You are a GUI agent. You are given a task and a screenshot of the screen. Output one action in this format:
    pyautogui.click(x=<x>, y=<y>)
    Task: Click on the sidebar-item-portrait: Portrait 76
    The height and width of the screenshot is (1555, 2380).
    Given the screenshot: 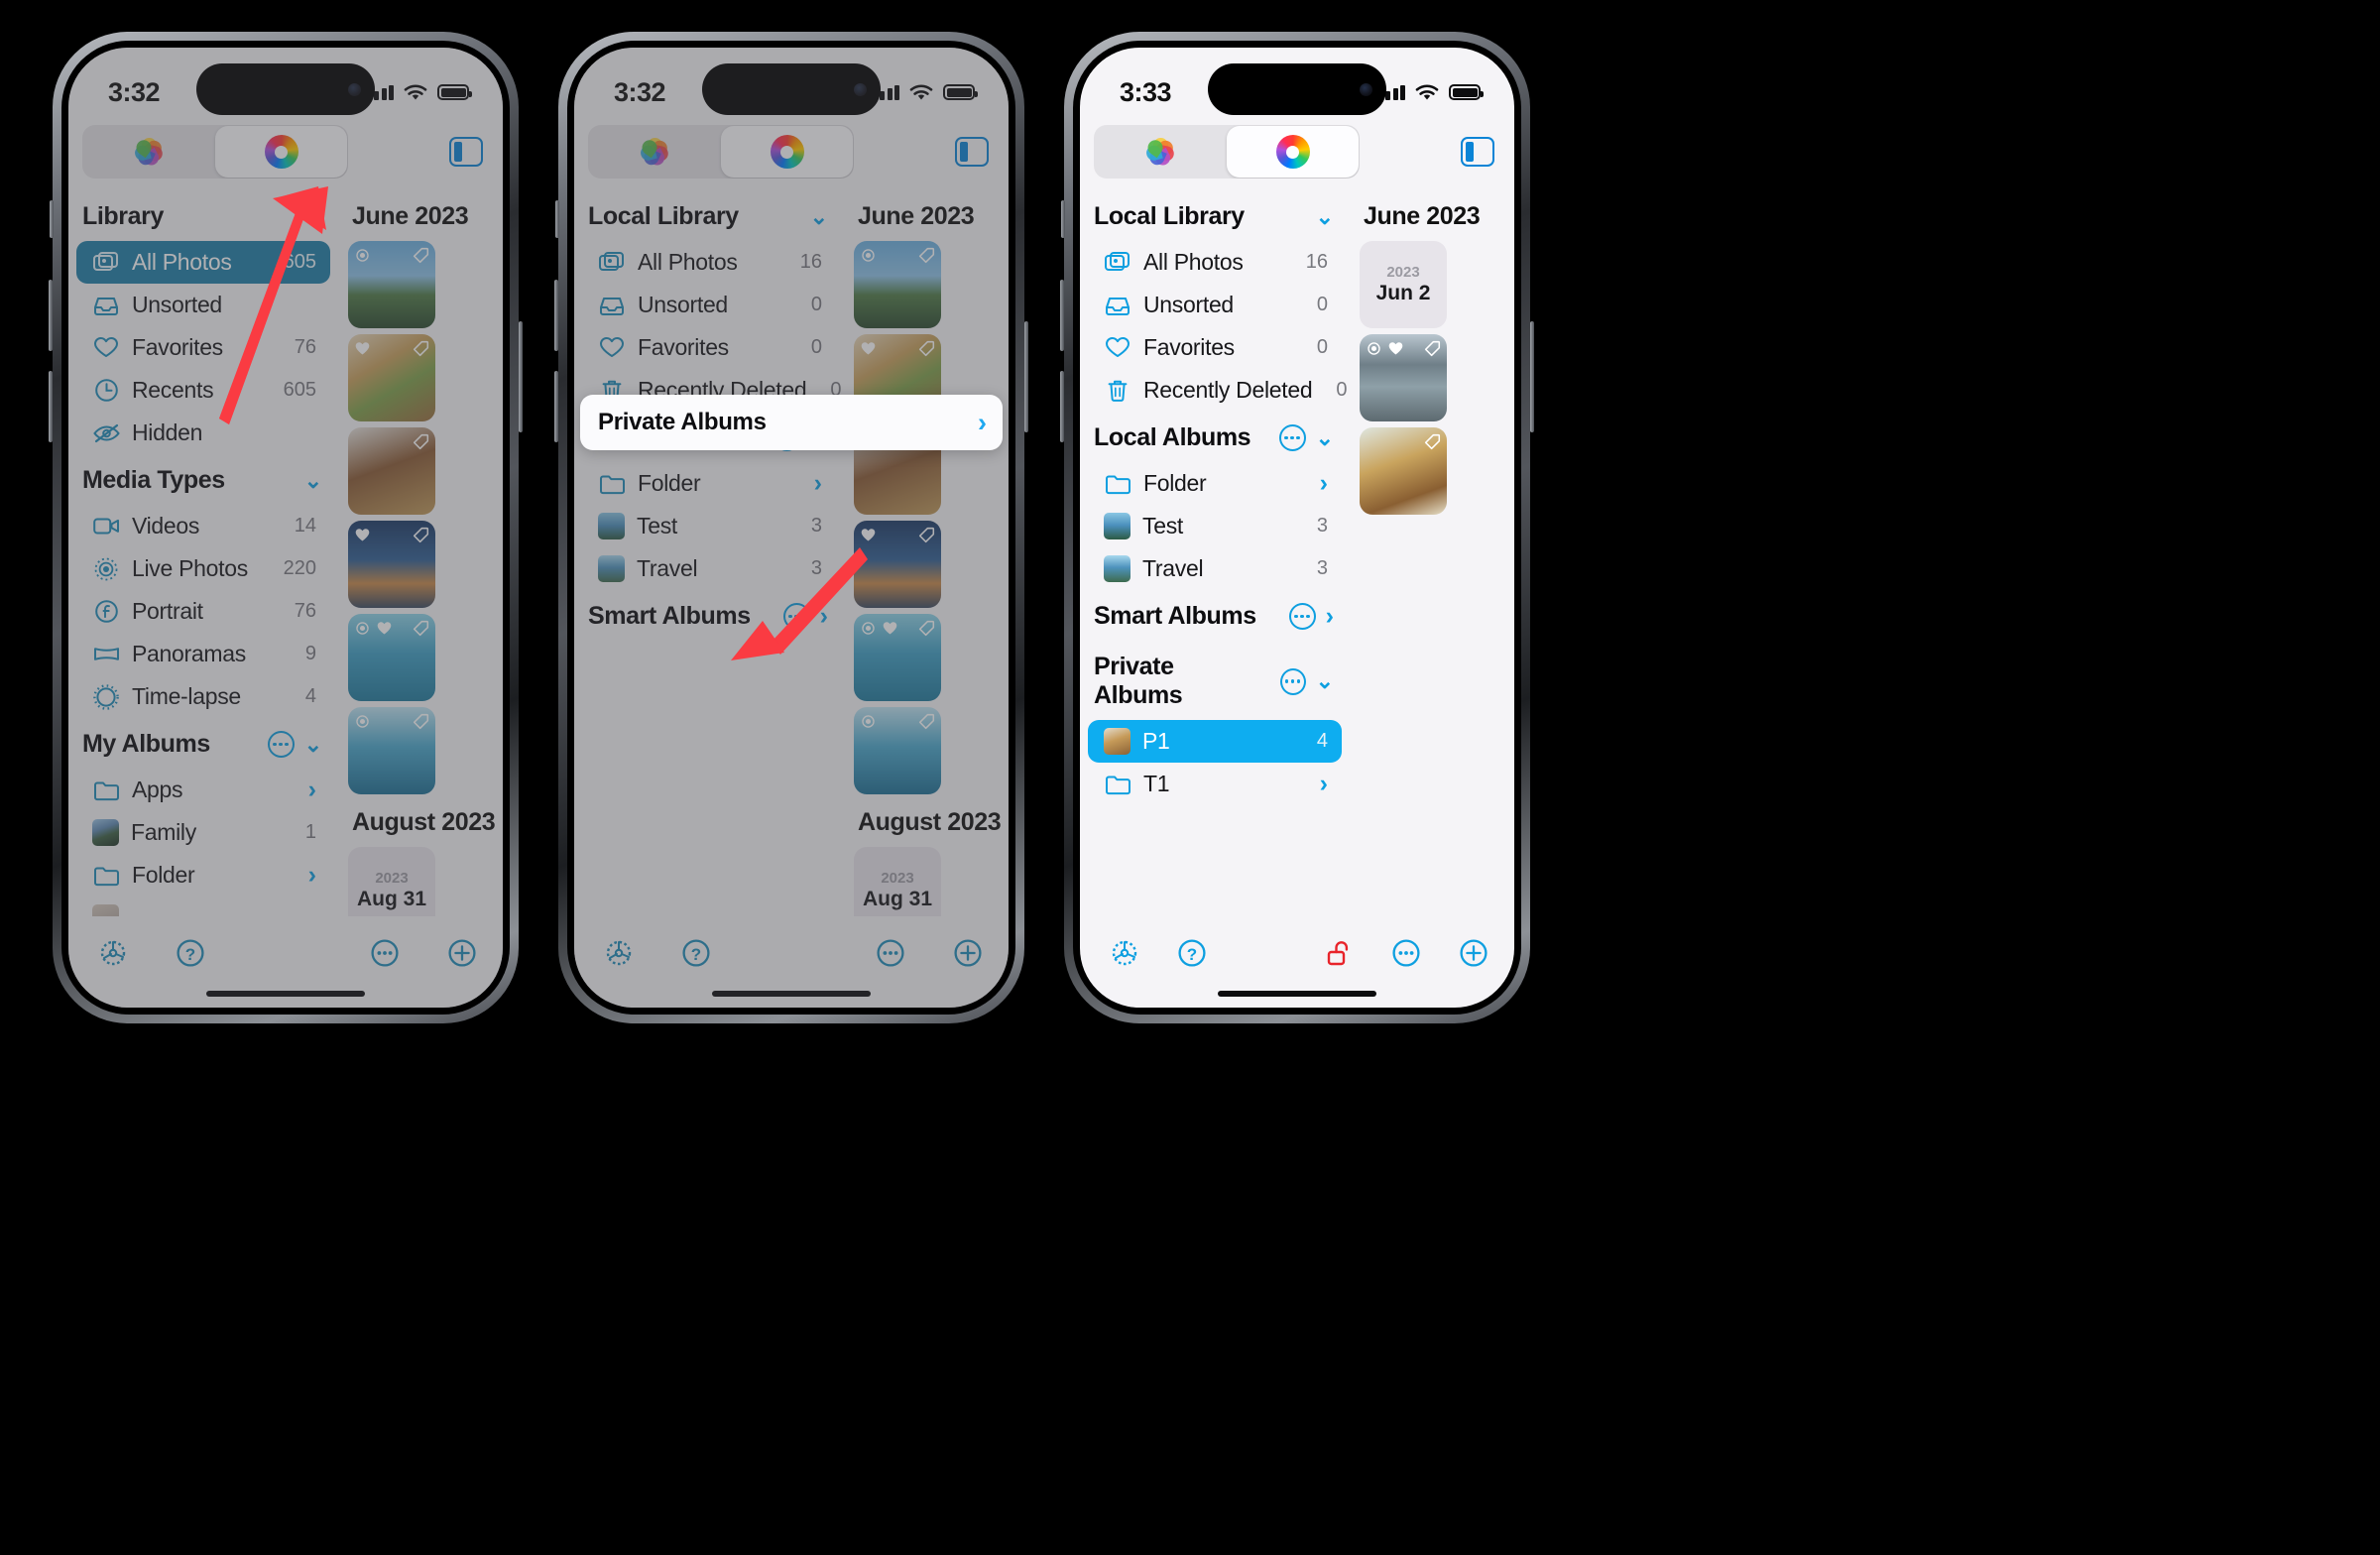 What is the action you would take?
    pyautogui.click(x=203, y=611)
    